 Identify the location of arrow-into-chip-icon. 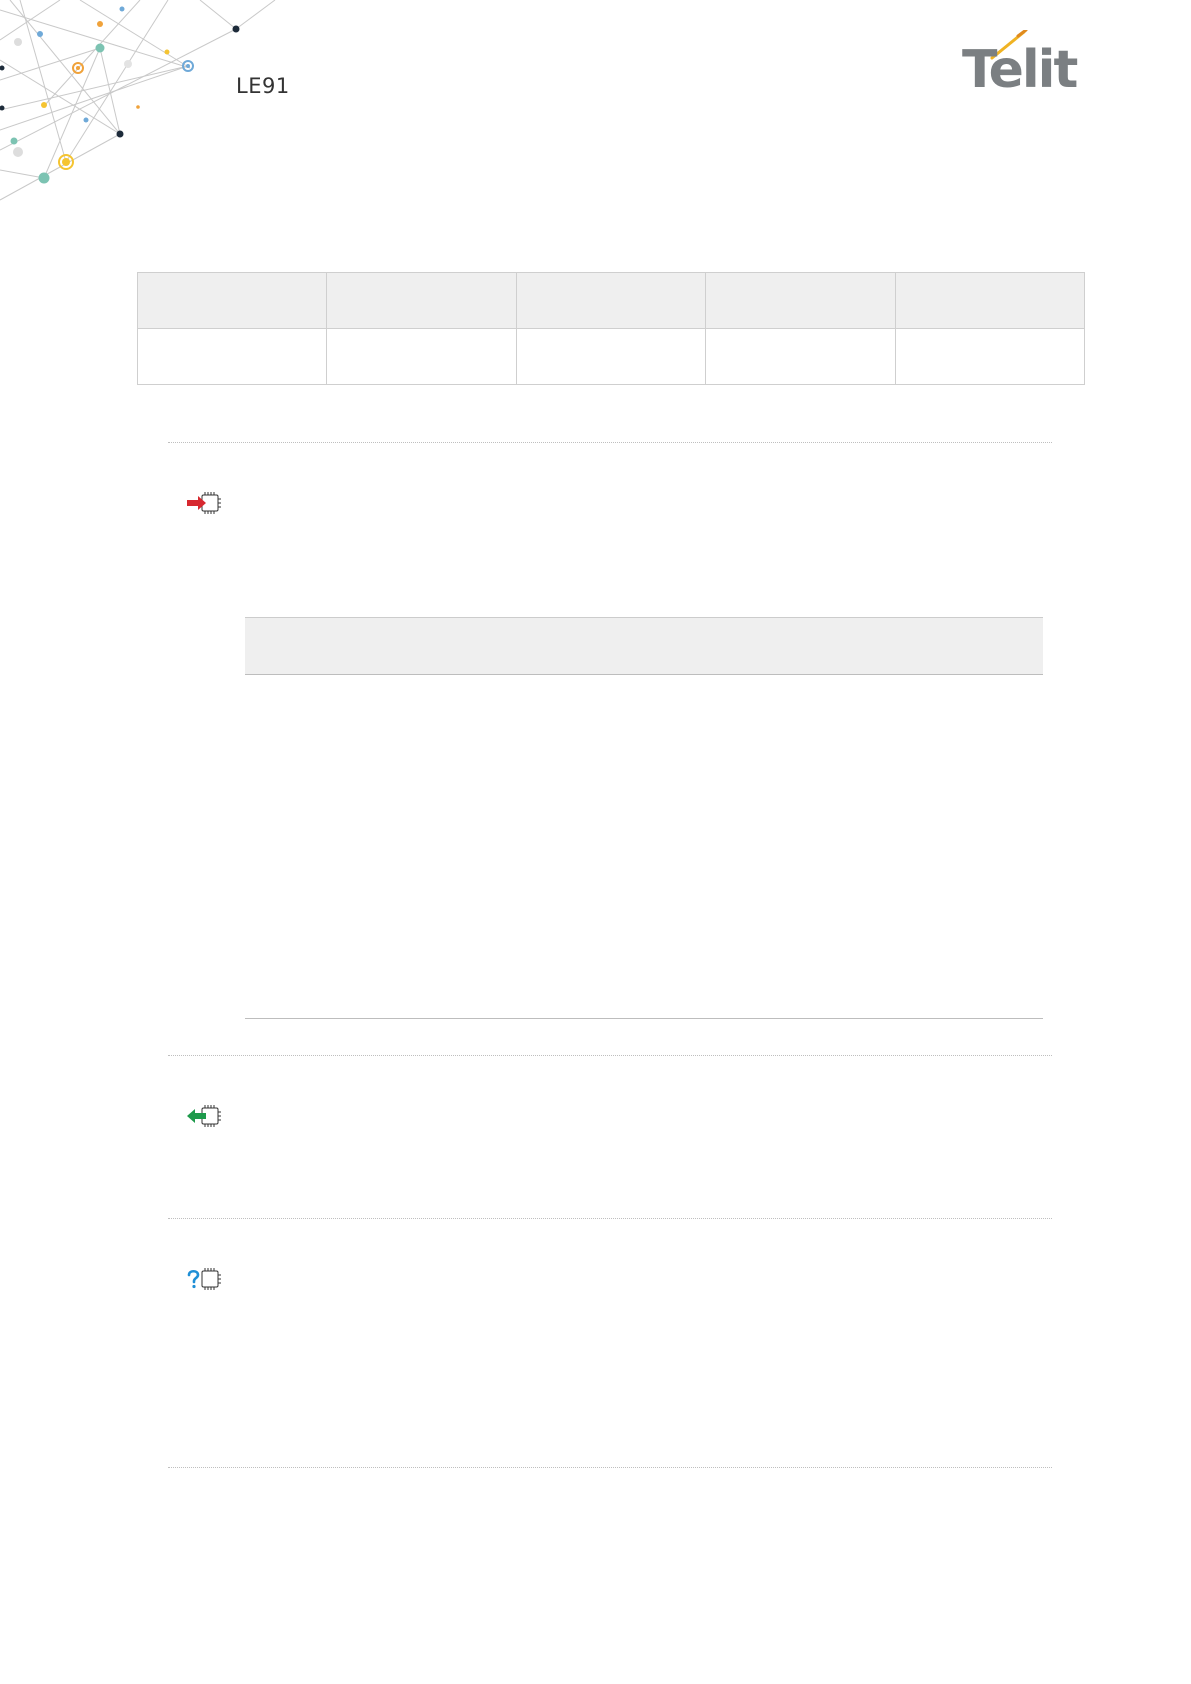
(204, 503).